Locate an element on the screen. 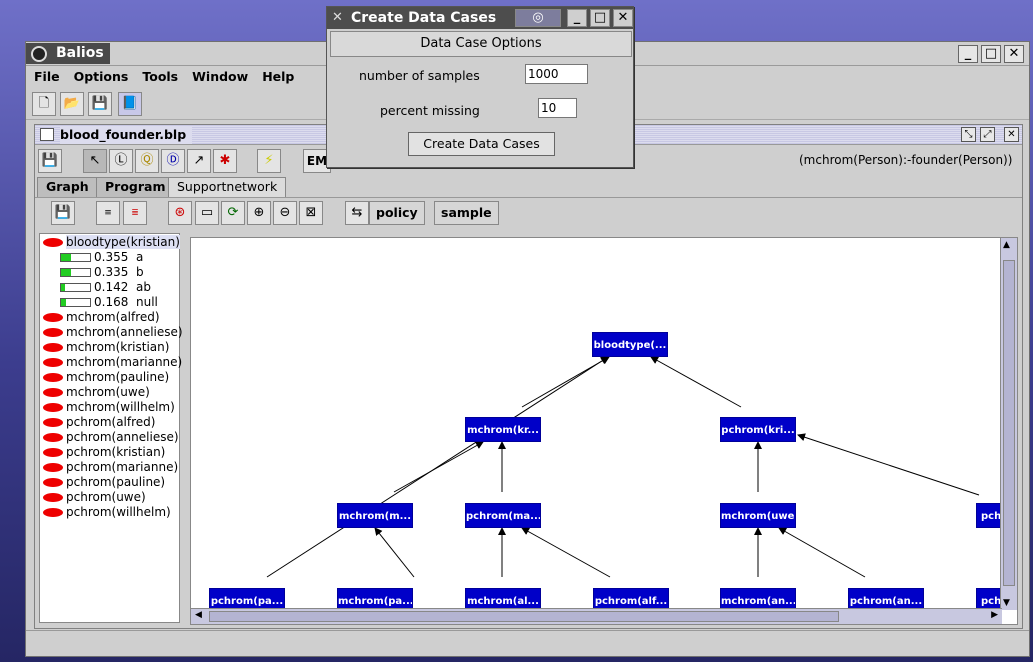 This screenshot has height=662, width=1033. missing-input is located at coordinates (557, 108).